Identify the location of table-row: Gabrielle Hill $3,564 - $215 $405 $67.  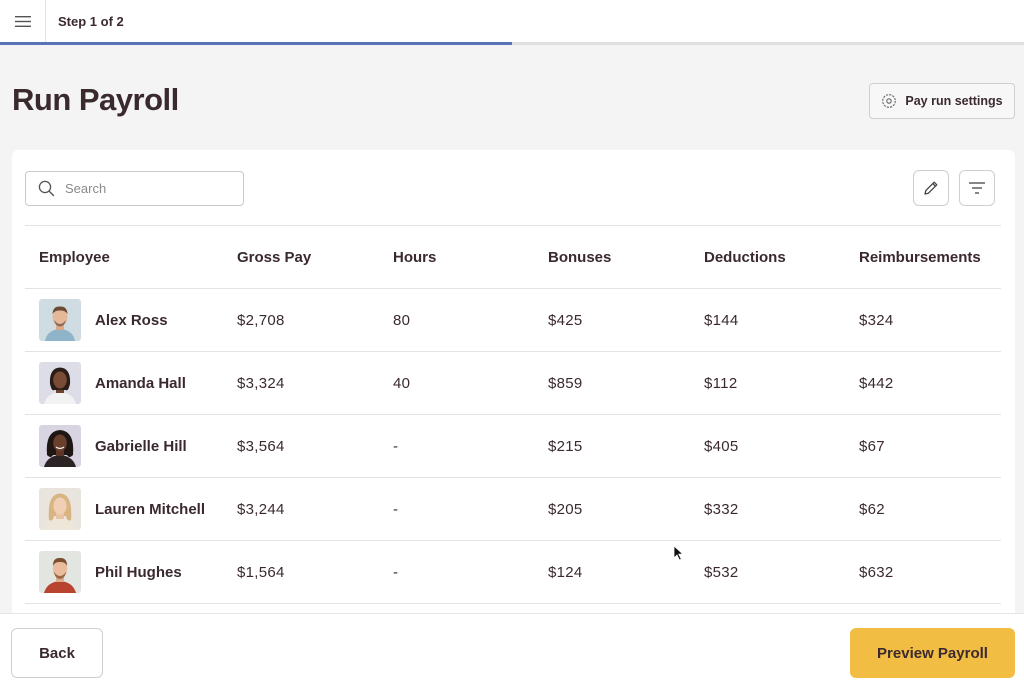
(513, 446).